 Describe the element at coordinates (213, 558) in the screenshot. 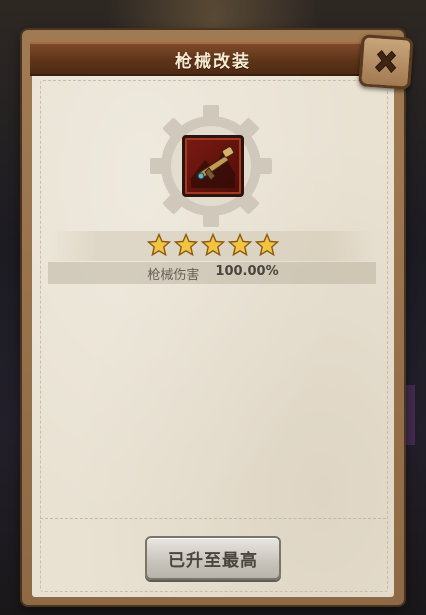

I see `max-level-button: 已升至最高` at that location.